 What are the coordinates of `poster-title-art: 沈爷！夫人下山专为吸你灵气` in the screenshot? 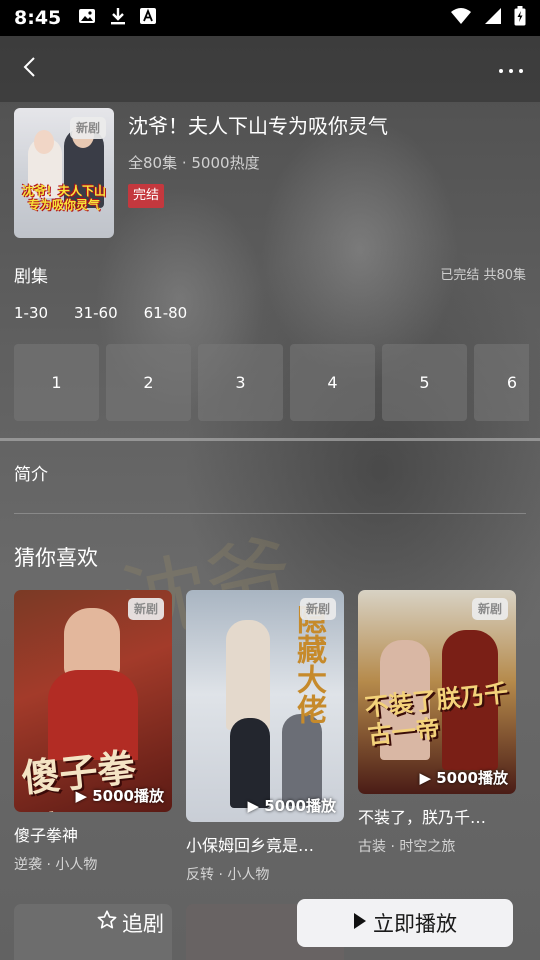 It's located at (63, 198).